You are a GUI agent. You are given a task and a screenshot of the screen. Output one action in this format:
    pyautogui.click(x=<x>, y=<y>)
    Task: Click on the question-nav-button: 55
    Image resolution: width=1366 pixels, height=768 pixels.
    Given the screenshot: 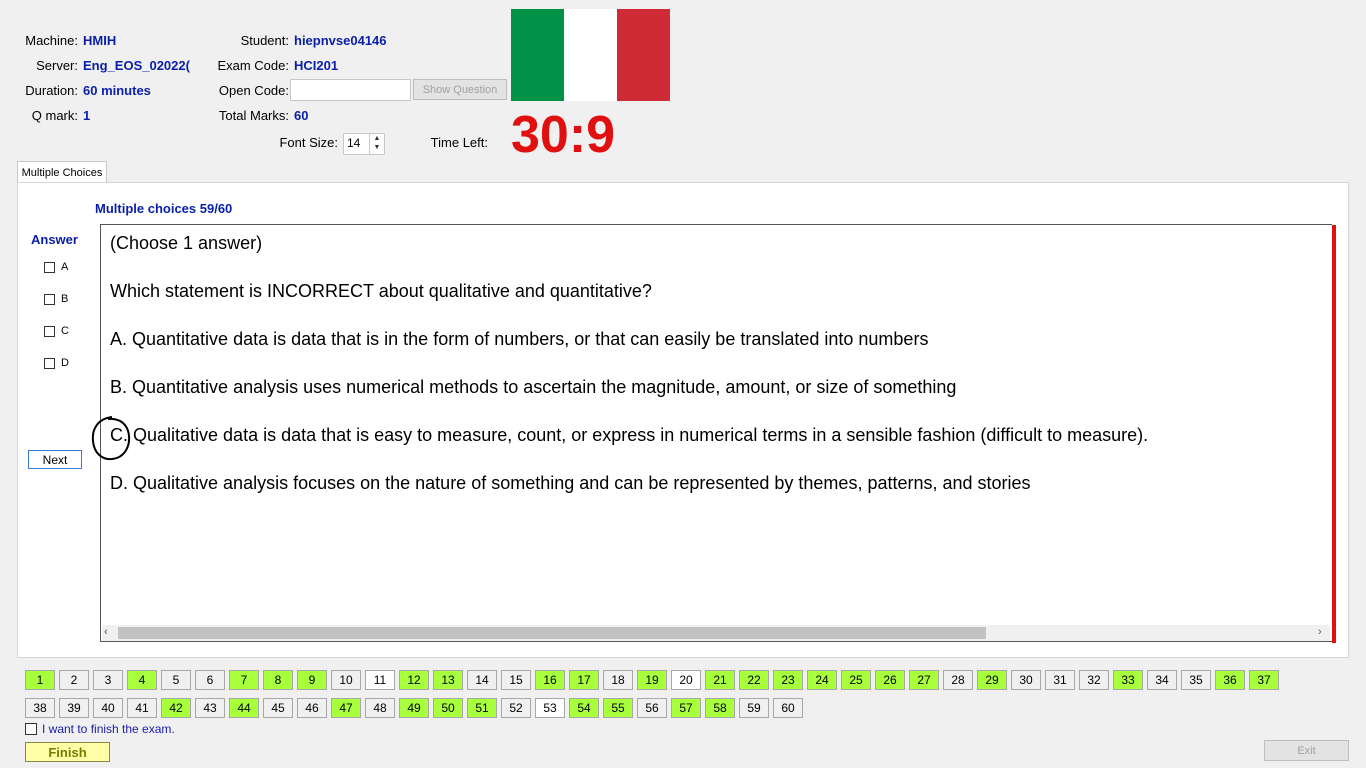 What is the action you would take?
    pyautogui.click(x=618, y=708)
    